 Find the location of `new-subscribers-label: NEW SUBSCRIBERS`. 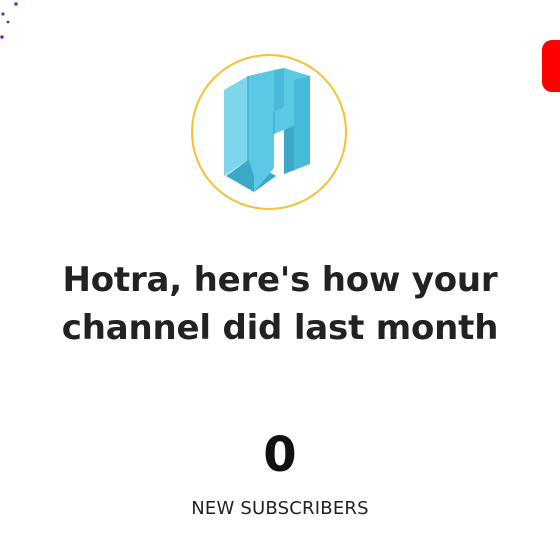

new-subscribers-label: NEW SUBSCRIBERS is located at coordinates (280, 508).